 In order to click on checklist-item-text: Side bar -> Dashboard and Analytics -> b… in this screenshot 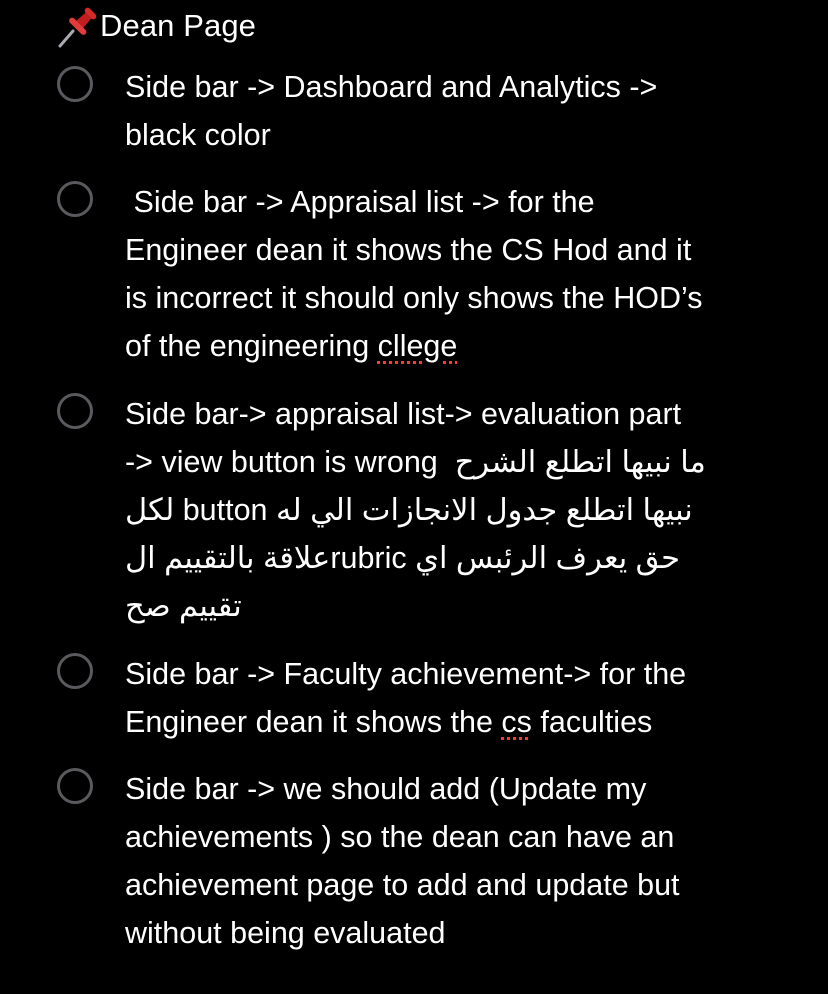, I will do `click(455, 111)`.